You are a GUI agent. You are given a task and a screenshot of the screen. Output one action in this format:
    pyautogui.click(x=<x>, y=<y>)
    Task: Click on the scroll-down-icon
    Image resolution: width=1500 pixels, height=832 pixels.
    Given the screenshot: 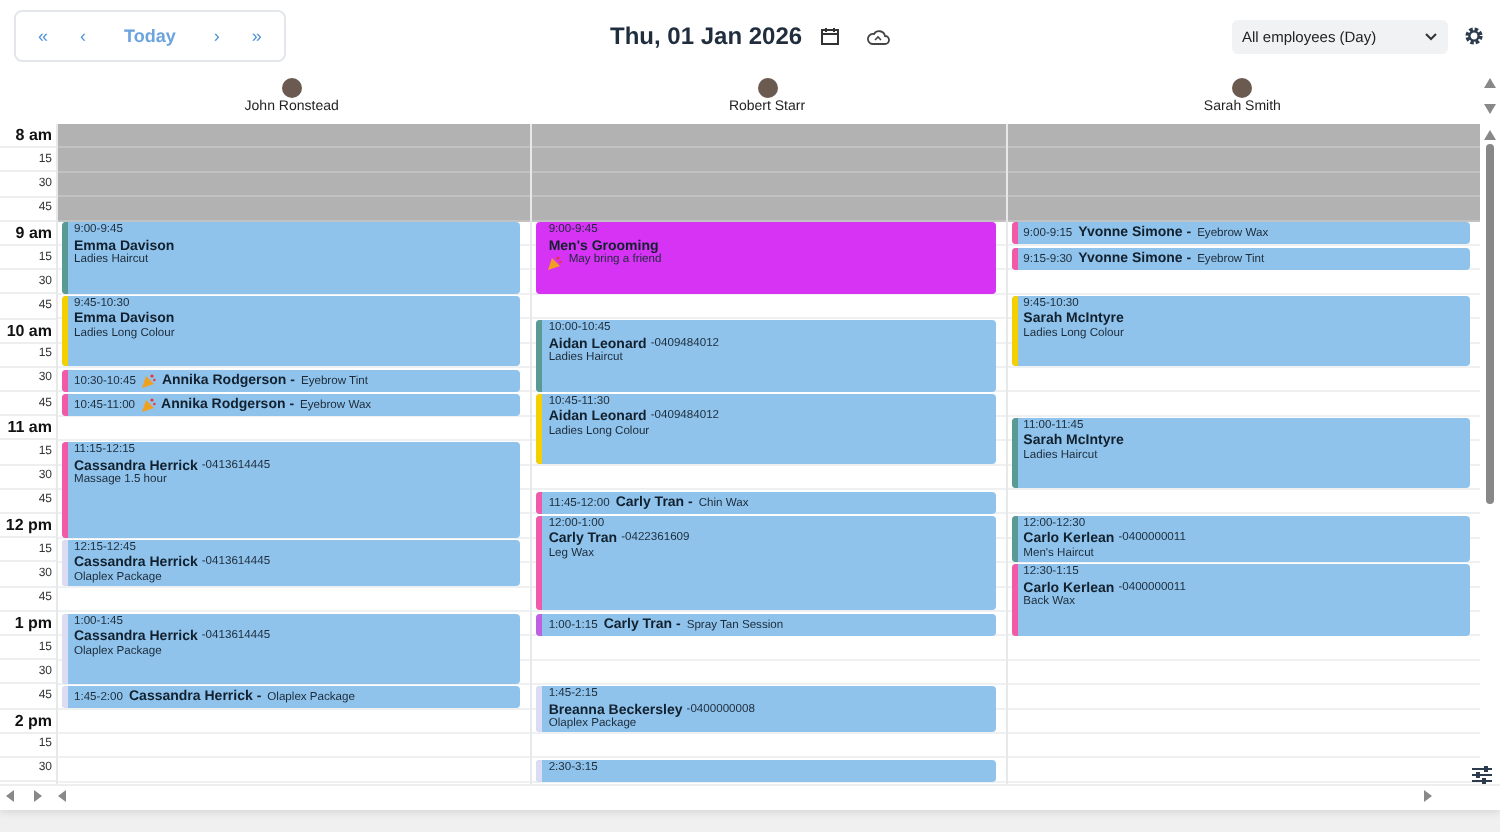 What is the action you would take?
    pyautogui.click(x=1490, y=109)
    